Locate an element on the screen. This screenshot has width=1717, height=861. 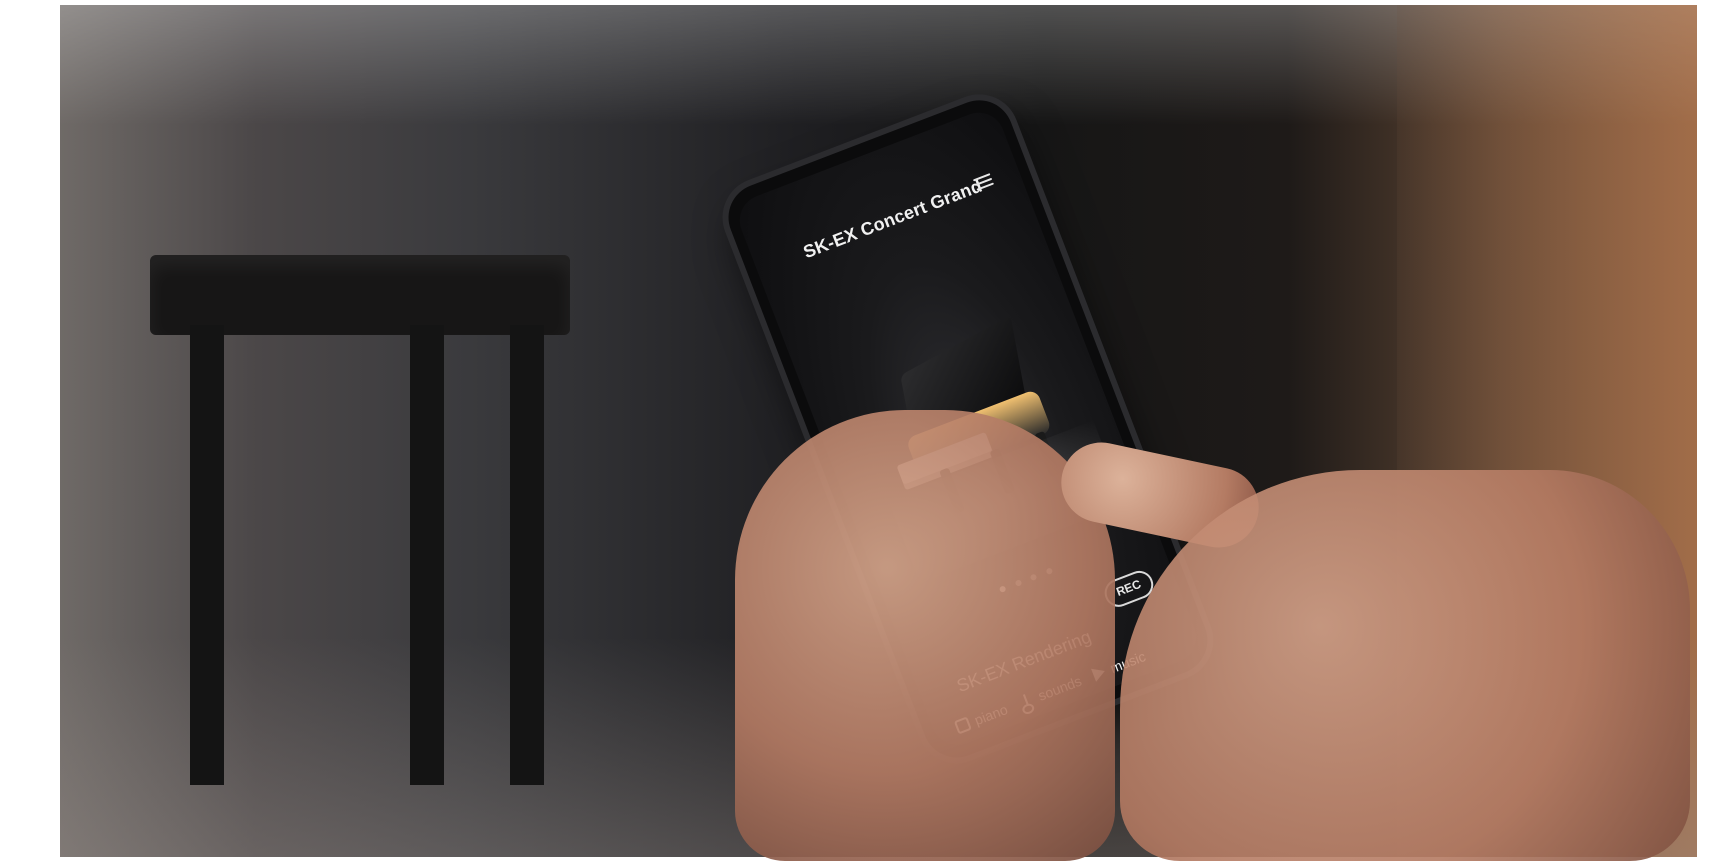
app-header: SK-EX Concert Grand is located at coordinates (892, 219).